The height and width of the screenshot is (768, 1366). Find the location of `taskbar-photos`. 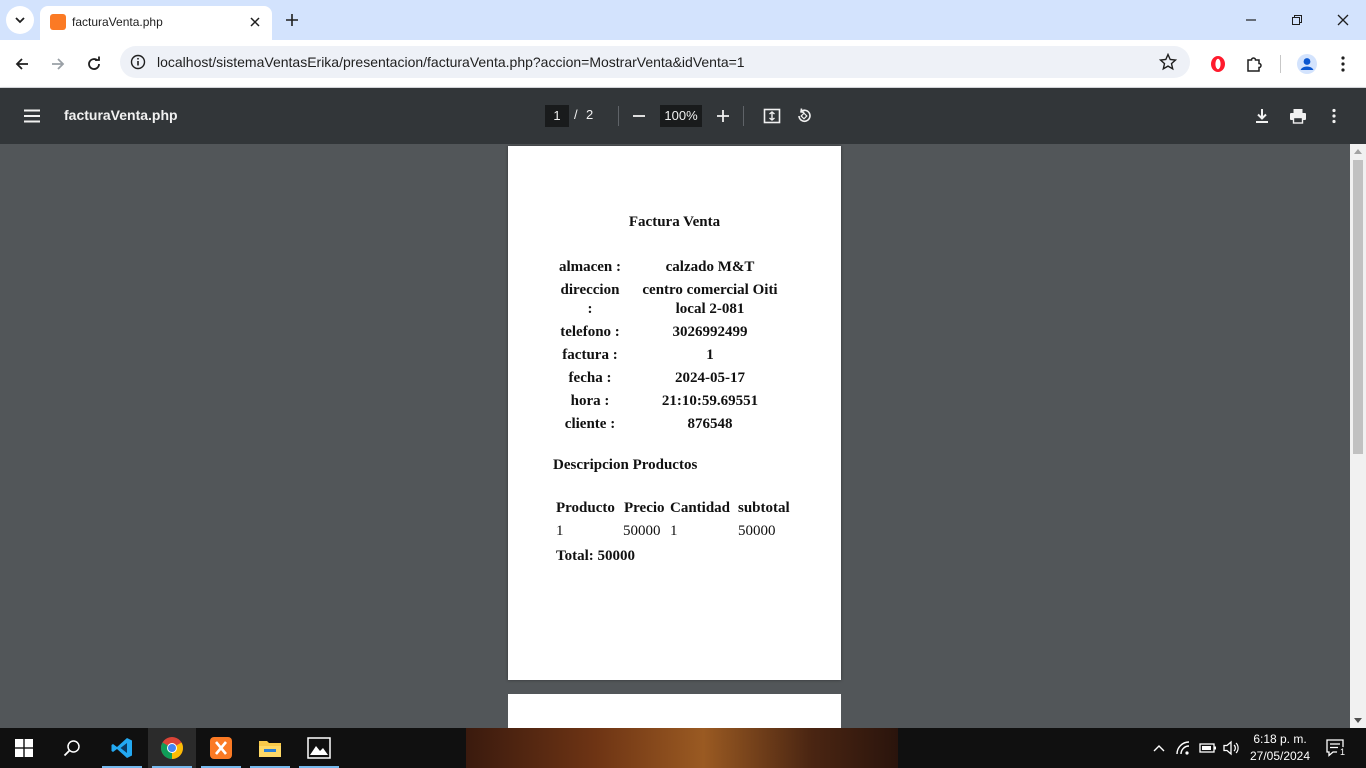

taskbar-photos is located at coordinates (319, 748).